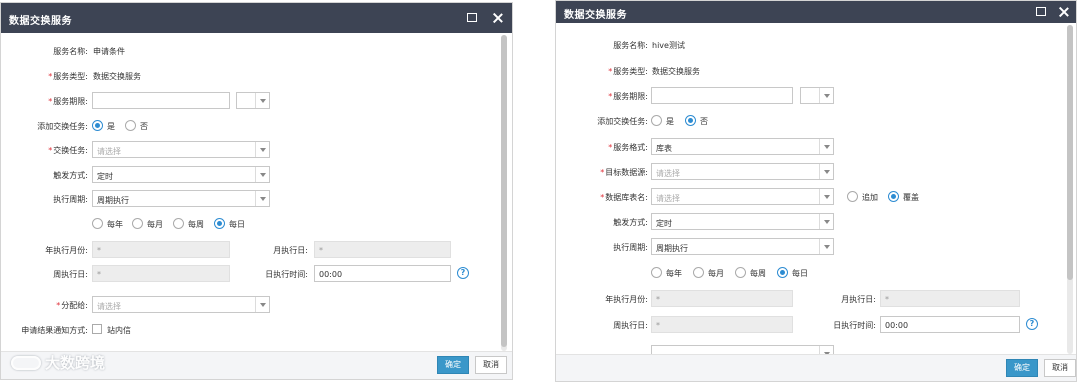  I want to click on notify-inbox-checkbox, so click(97, 329).